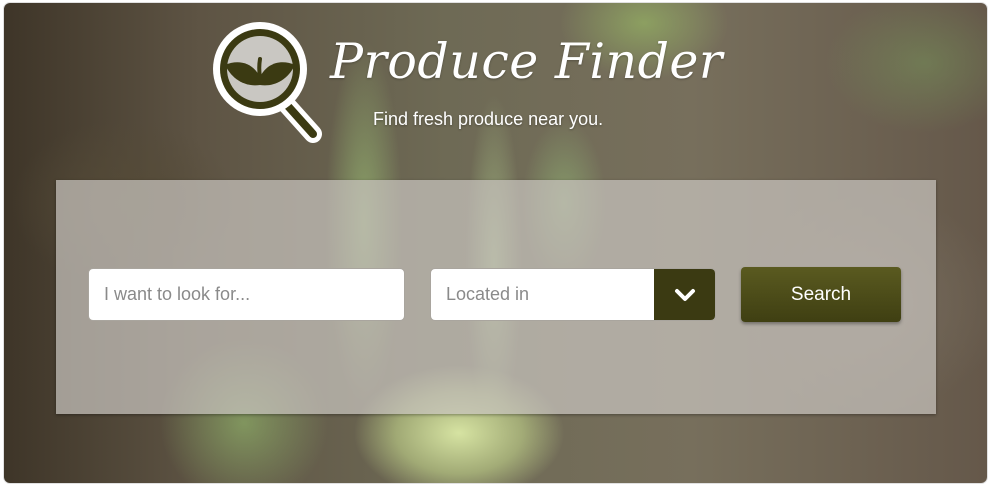  I want to click on search-input, so click(246, 294).